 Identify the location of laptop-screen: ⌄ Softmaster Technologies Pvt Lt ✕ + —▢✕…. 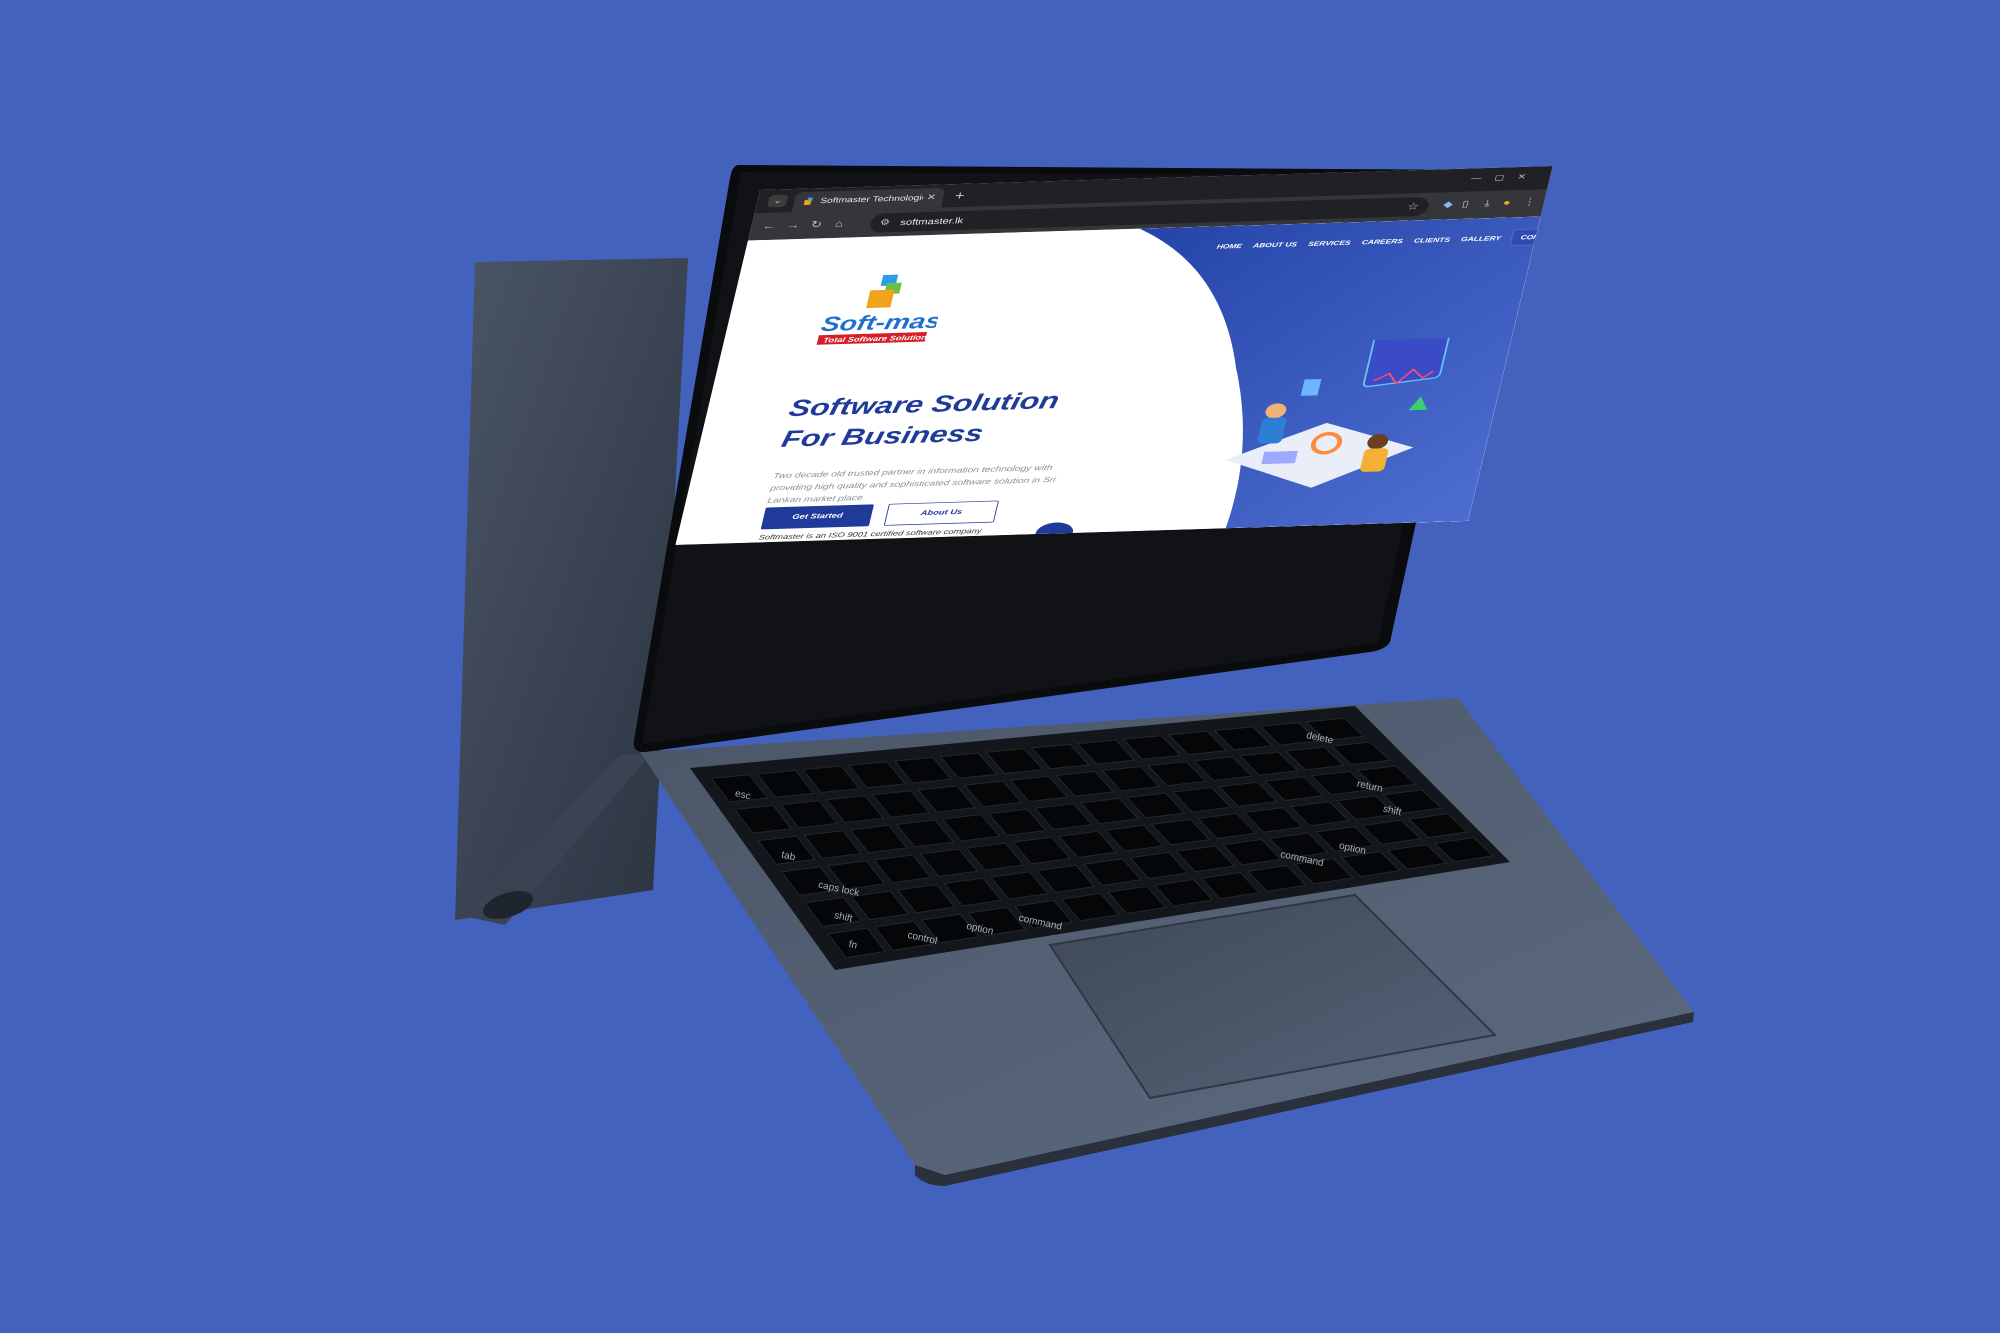
(1114, 355).